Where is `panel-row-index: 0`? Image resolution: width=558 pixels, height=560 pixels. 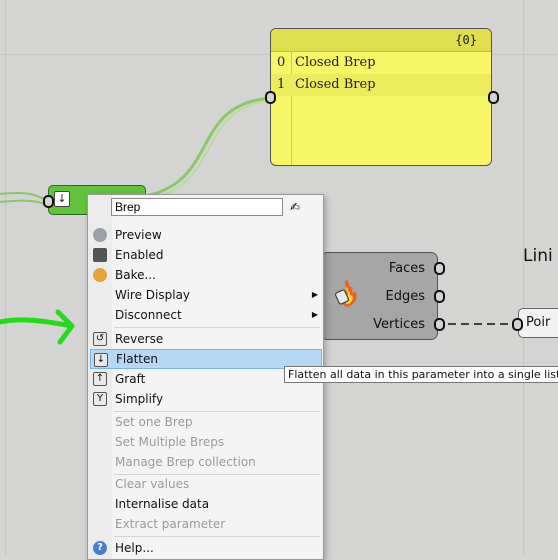
panel-row-index: 0 is located at coordinates (281, 62).